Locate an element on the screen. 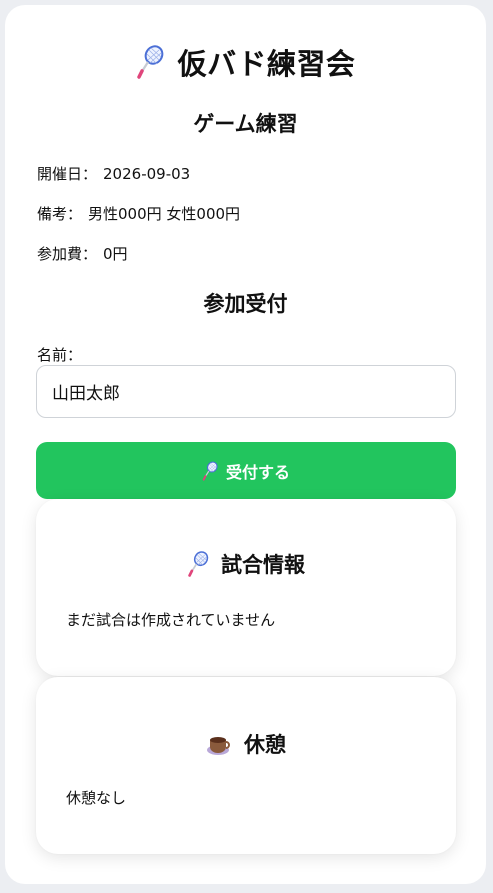  break-message: 休憩なし is located at coordinates (96, 798).